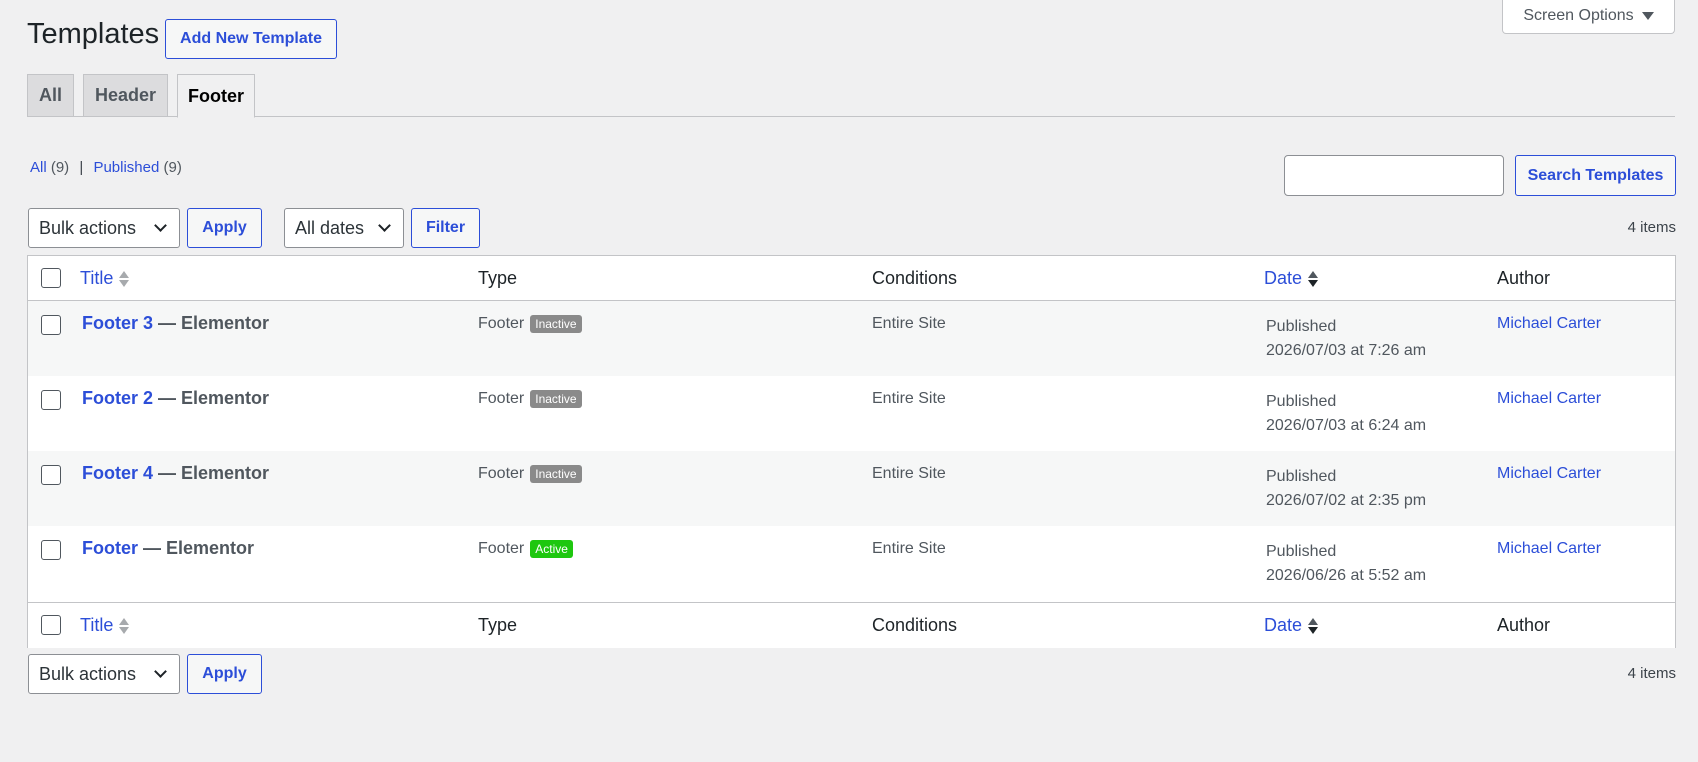 This screenshot has width=1698, height=762. Describe the element at coordinates (851, 625) in the screenshot. I see `table-footer: Title Type Conditions Date Author` at that location.